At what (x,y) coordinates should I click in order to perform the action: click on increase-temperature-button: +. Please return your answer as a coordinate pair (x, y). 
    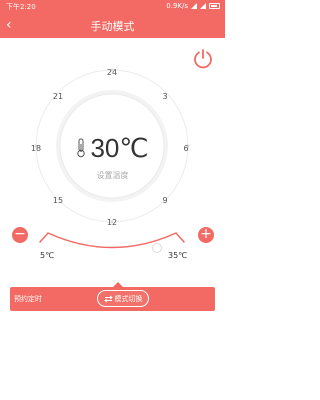
    Looking at the image, I should click on (206, 235).